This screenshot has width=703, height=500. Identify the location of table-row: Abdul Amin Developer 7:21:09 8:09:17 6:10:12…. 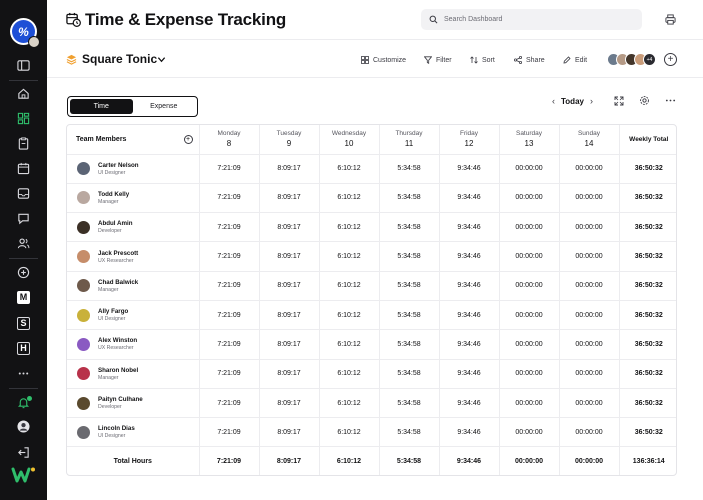
(371, 227).